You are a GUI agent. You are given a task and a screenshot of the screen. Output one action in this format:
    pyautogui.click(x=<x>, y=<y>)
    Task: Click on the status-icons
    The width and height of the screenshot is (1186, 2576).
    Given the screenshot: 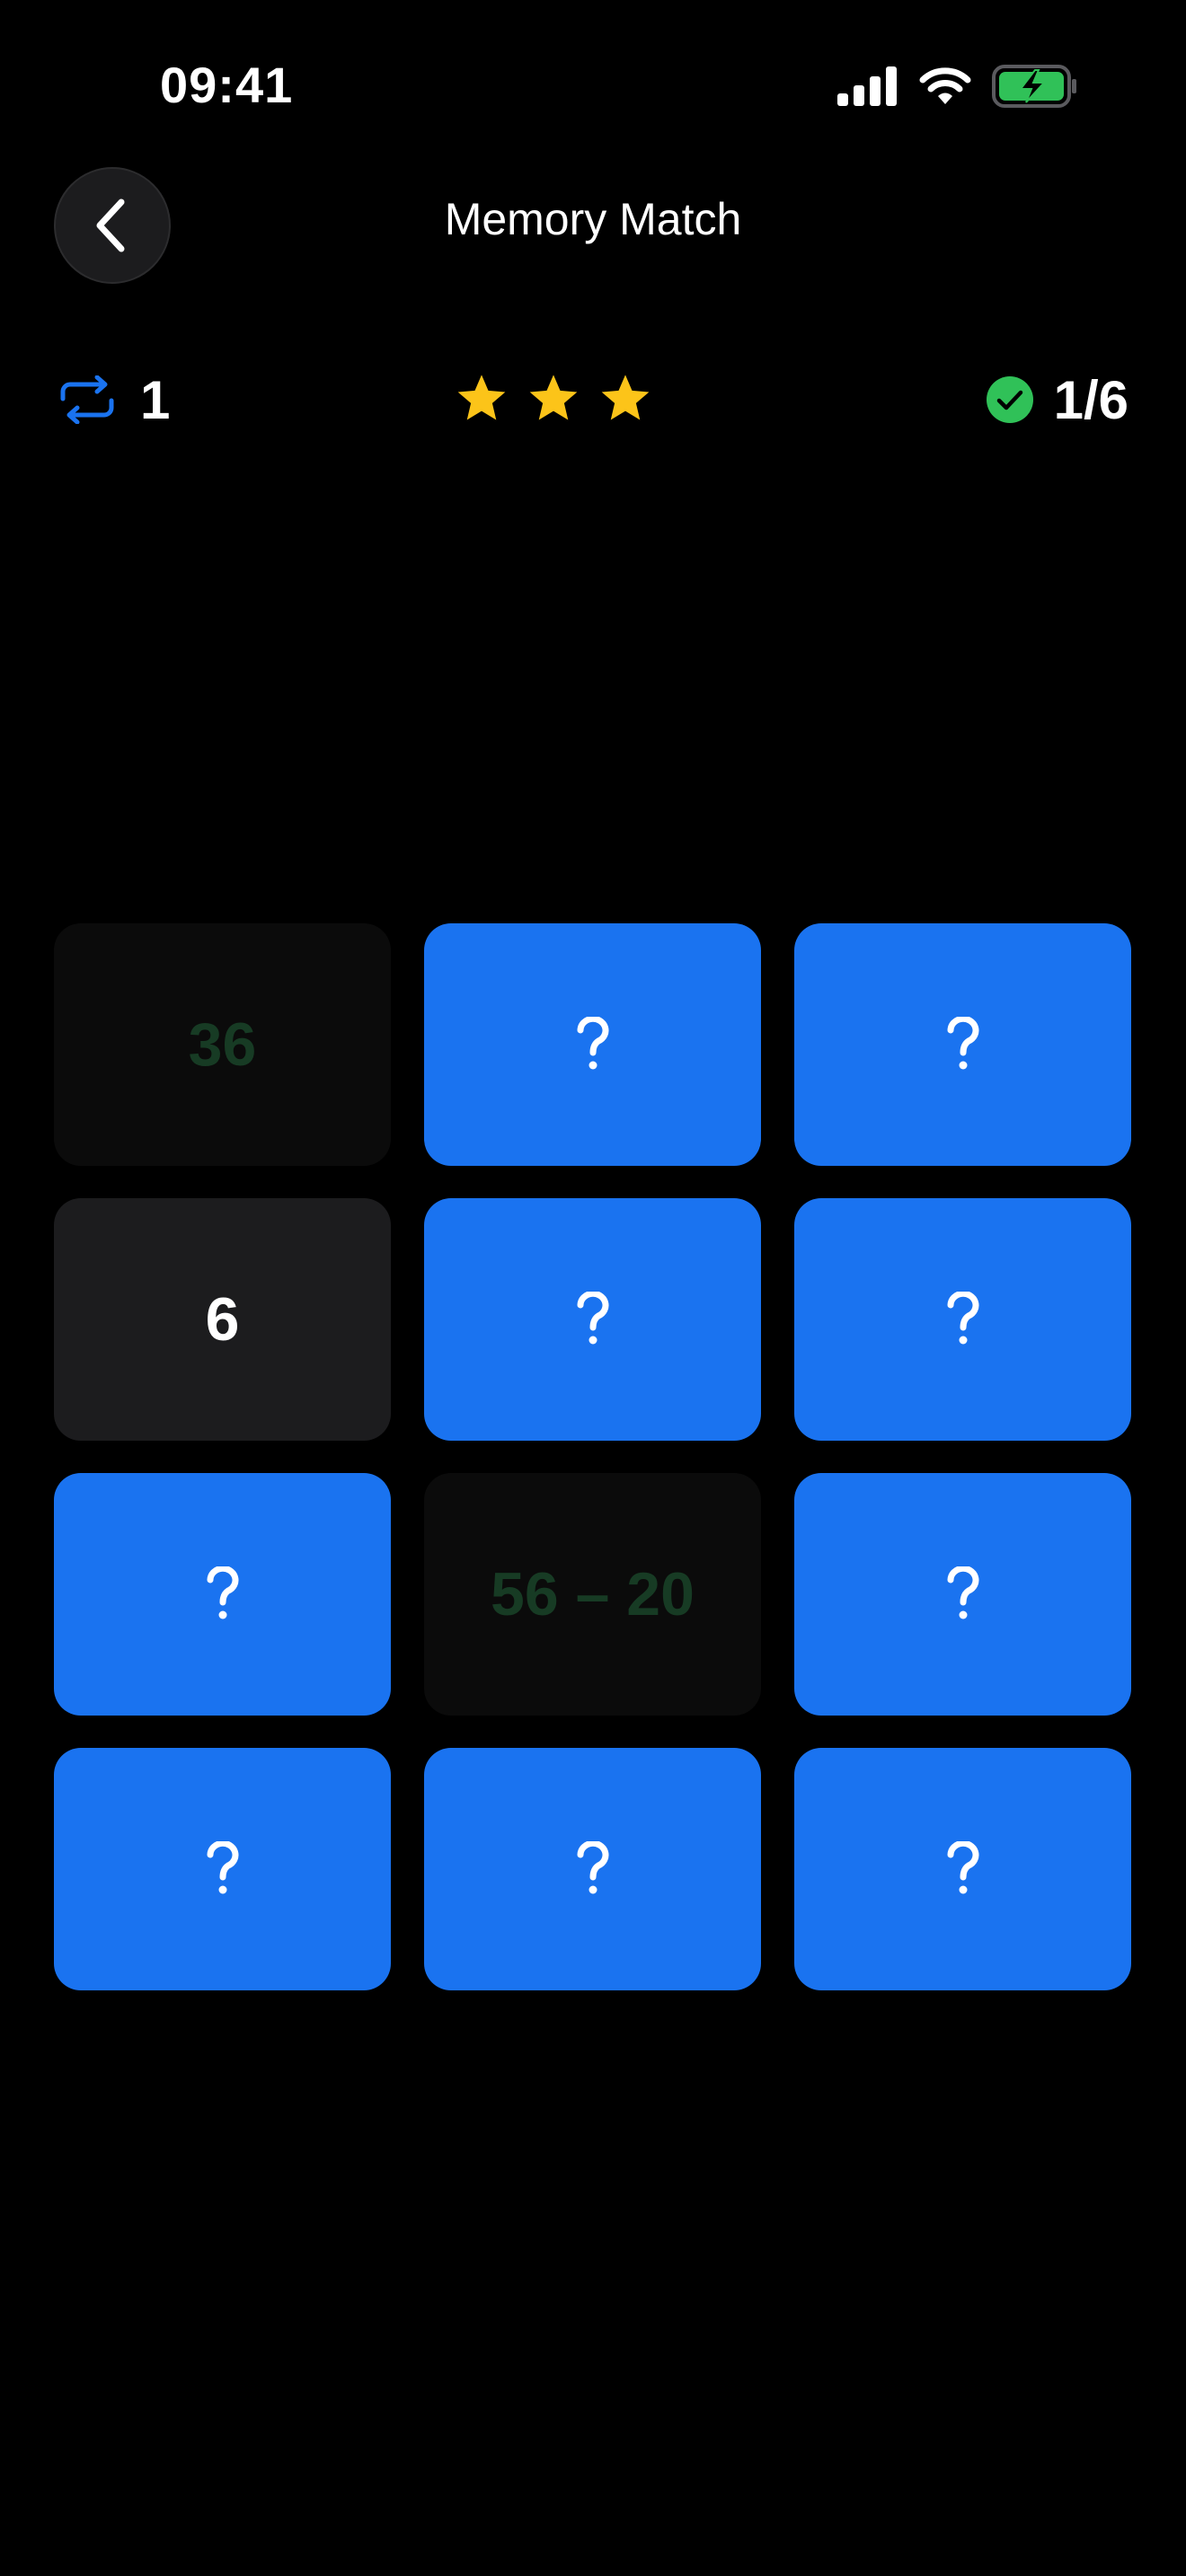 What is the action you would take?
    pyautogui.click(x=957, y=86)
    